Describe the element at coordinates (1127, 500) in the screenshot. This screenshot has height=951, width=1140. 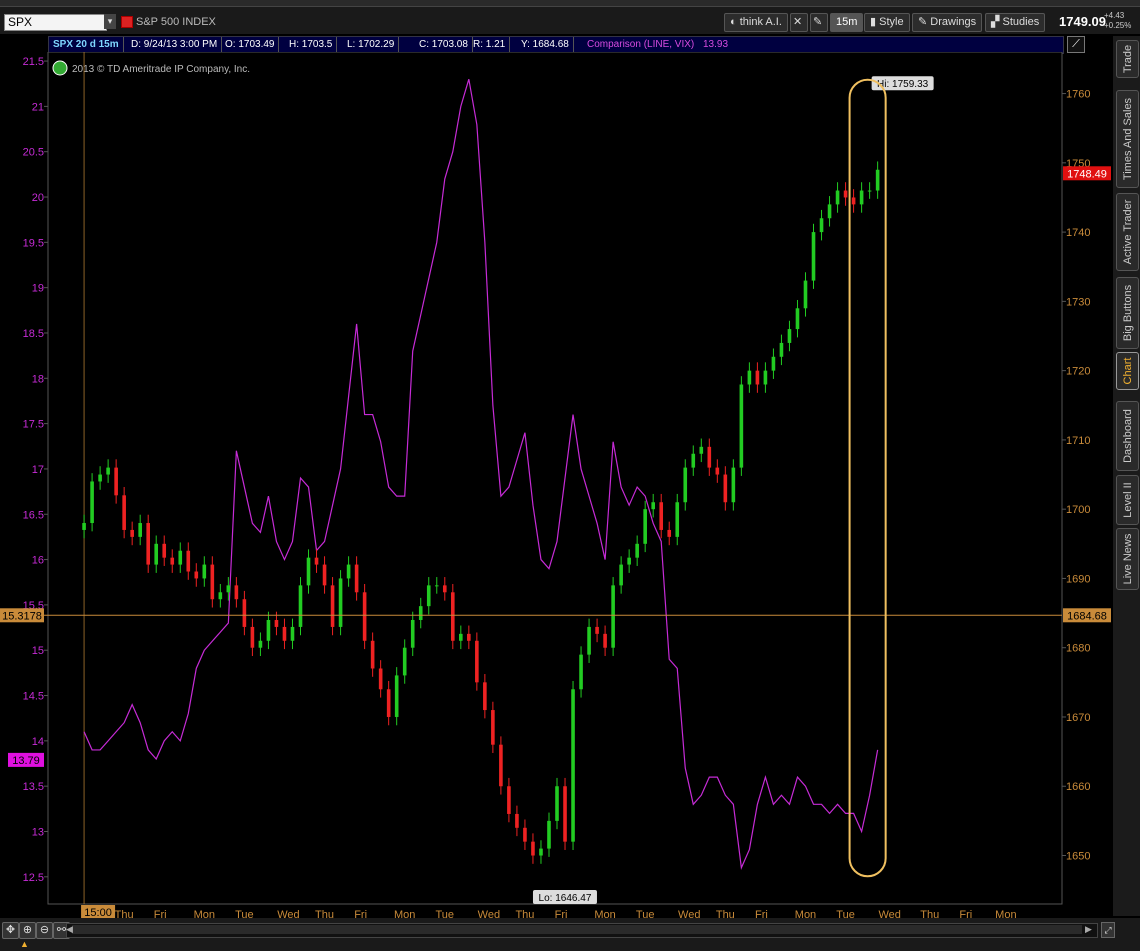
I see `tab-level-ii: Level II` at that location.